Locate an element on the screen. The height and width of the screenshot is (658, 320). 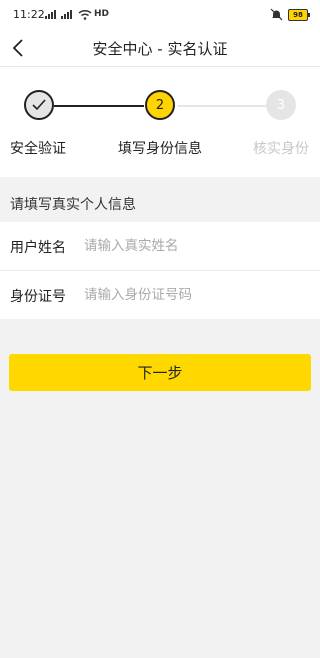
identity-form: 用户姓名 身份证号 is located at coordinates (160, 270).